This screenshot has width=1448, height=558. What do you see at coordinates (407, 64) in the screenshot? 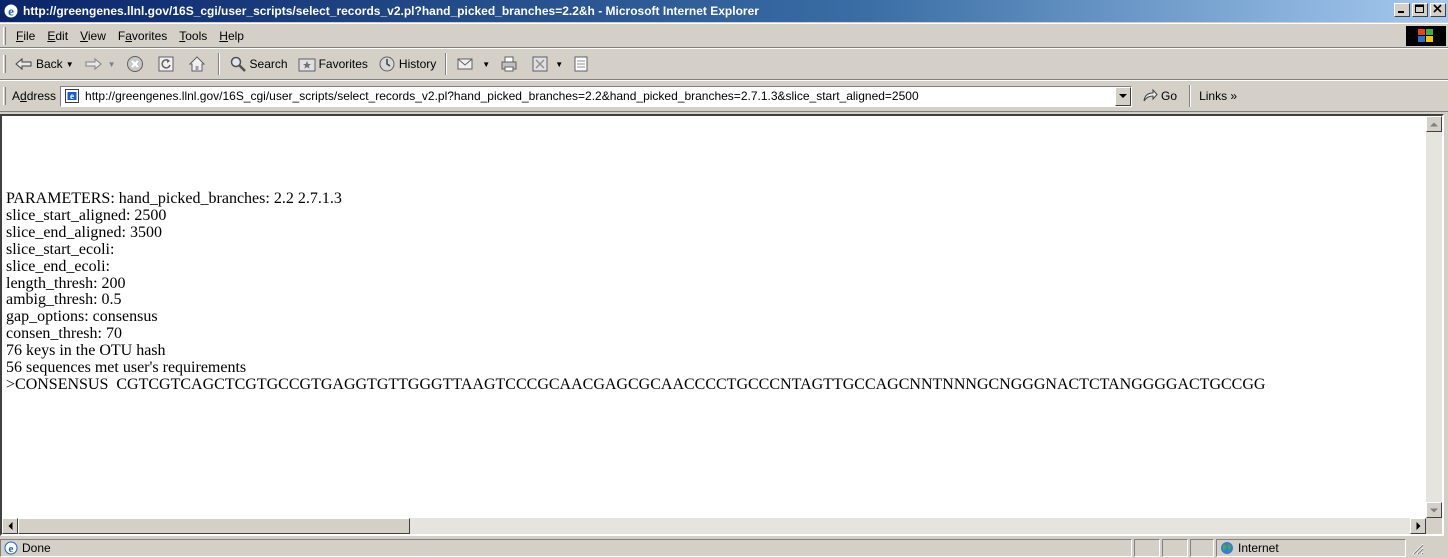
I see `history-button: History` at bounding box center [407, 64].